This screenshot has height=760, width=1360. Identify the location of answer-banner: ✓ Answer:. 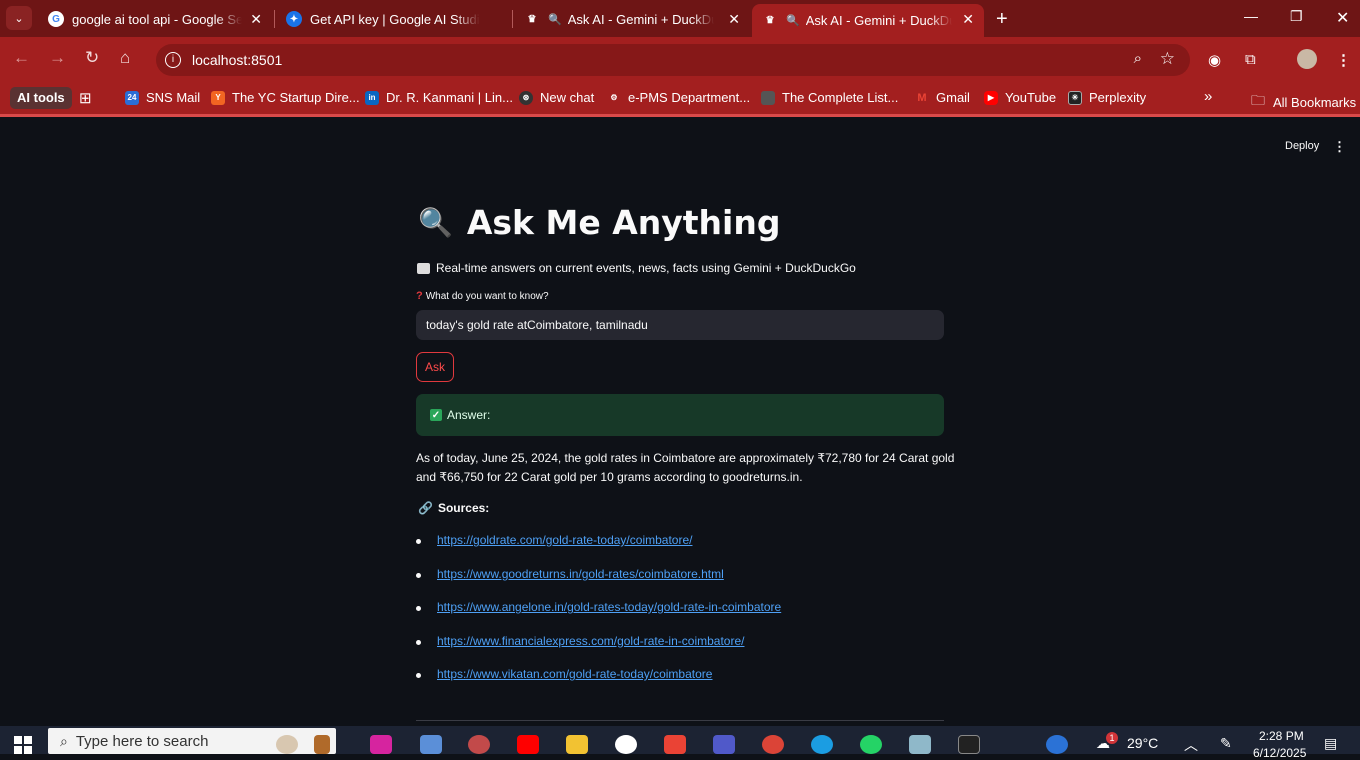
(680, 415).